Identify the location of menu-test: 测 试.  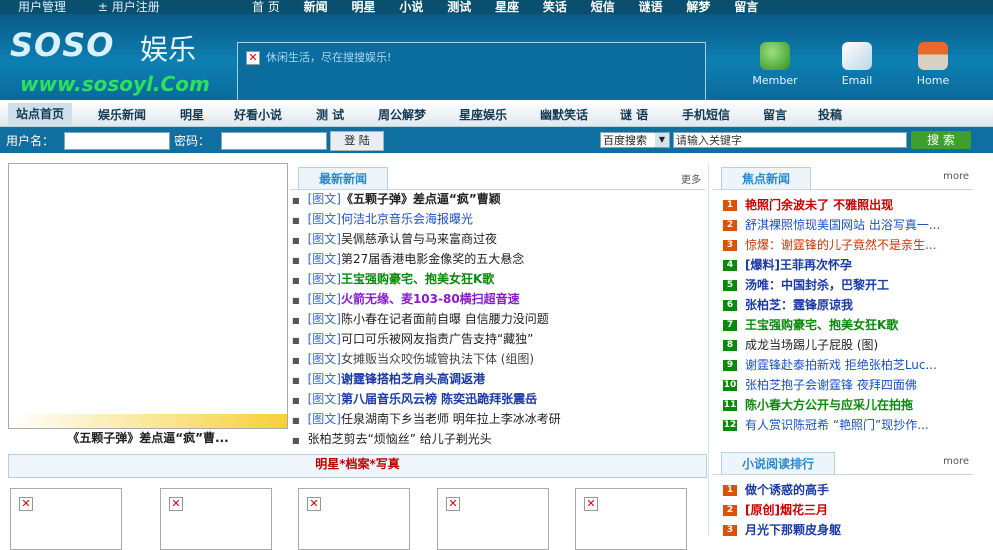
(330, 114).